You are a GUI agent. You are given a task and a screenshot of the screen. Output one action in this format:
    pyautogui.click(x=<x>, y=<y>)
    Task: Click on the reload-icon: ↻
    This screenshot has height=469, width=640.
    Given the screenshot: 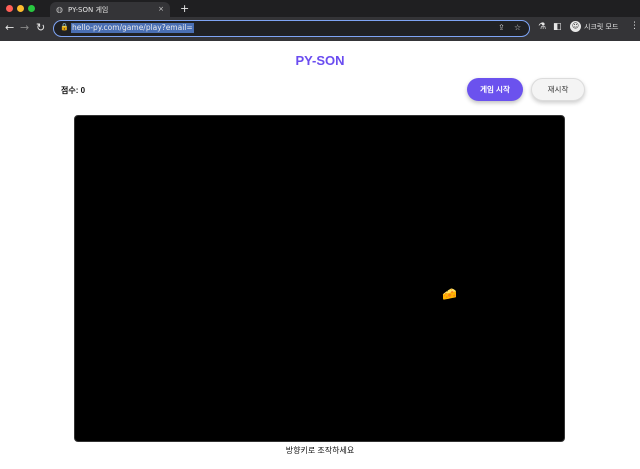 What is the action you would take?
    pyautogui.click(x=40, y=28)
    